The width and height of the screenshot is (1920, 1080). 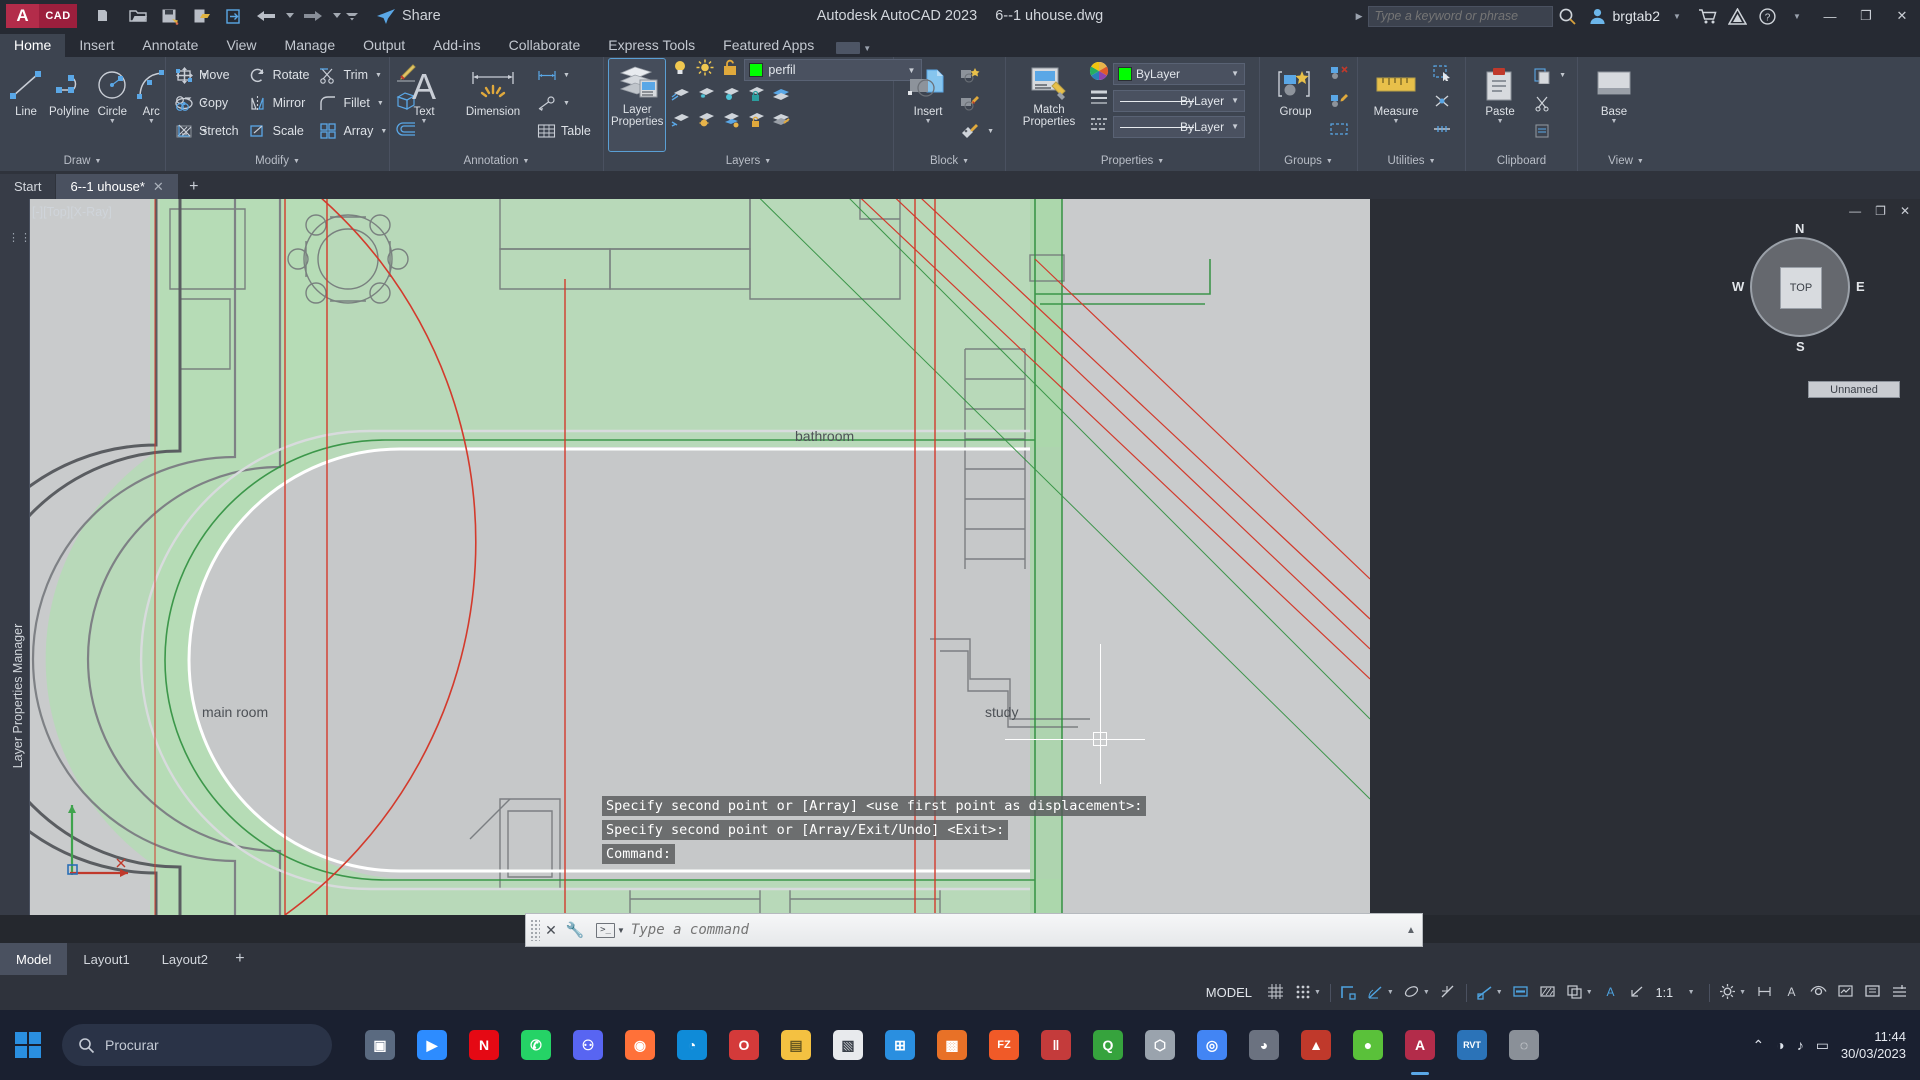 I want to click on annotation-scale-label: 1:1, so click(x=1664, y=993).